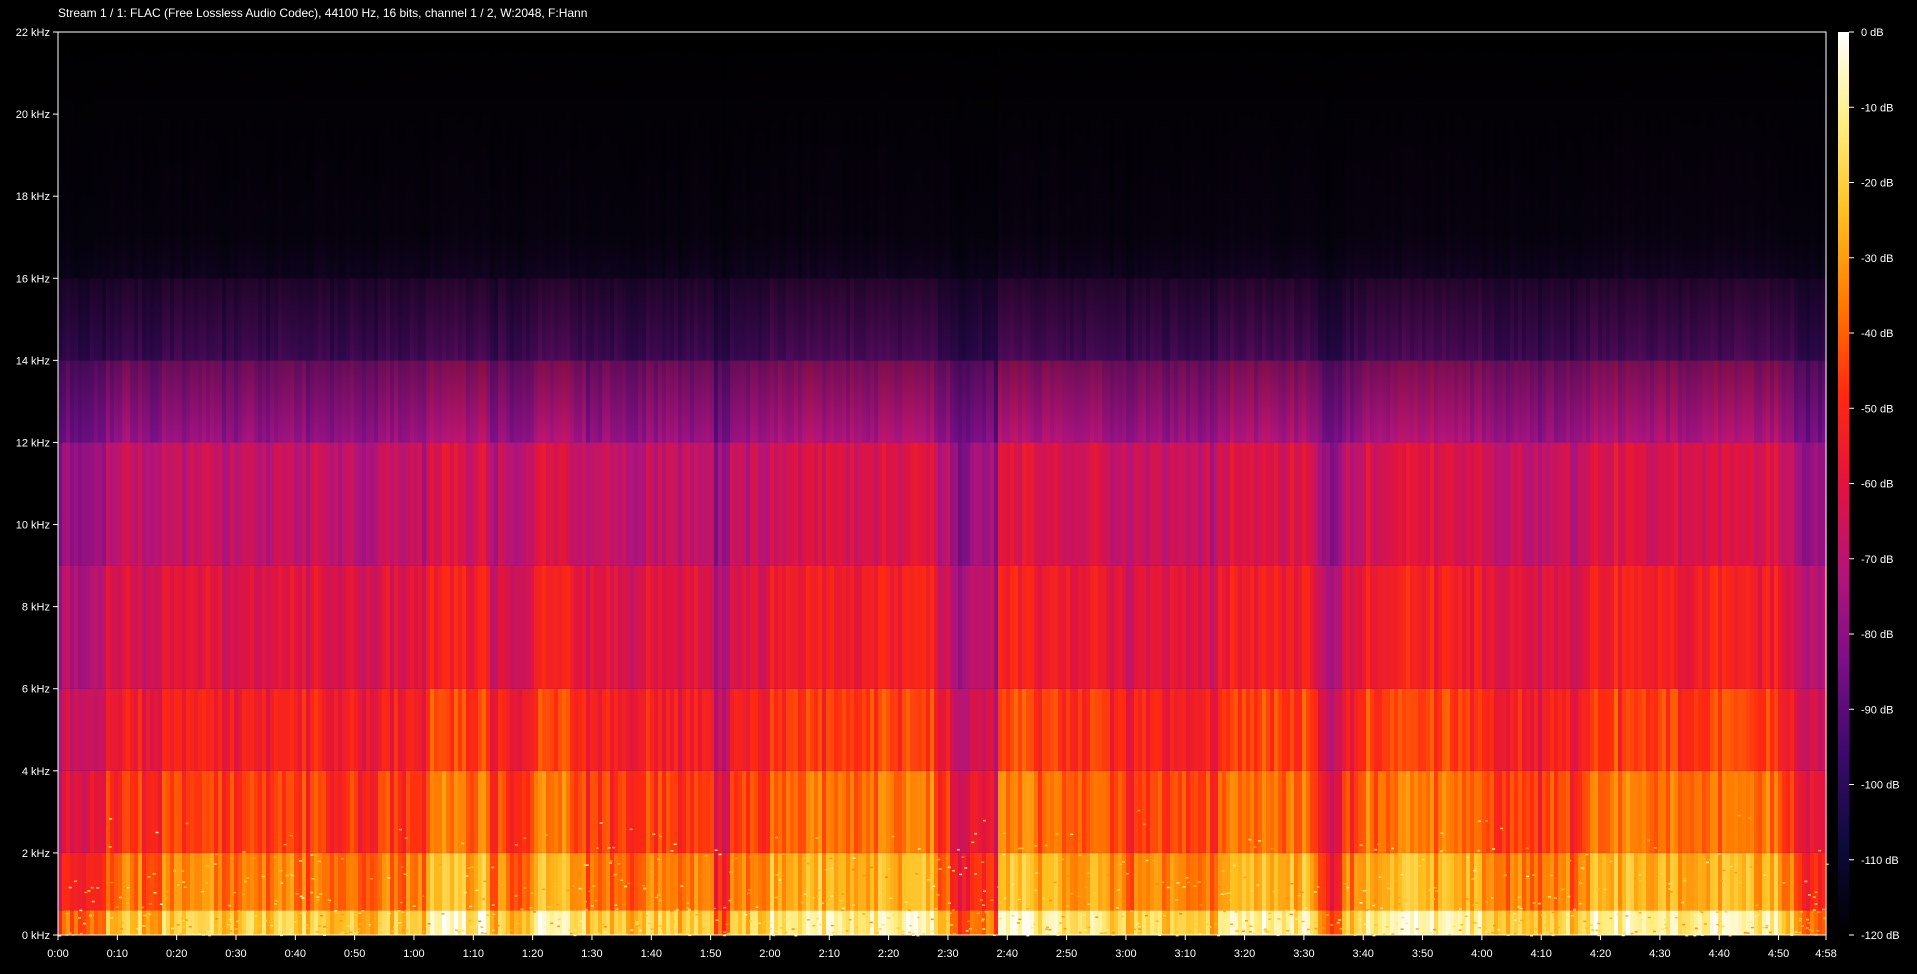  Describe the element at coordinates (1877, 409) in the screenshot. I see `colorbar-tick-label: -50 dB` at that location.